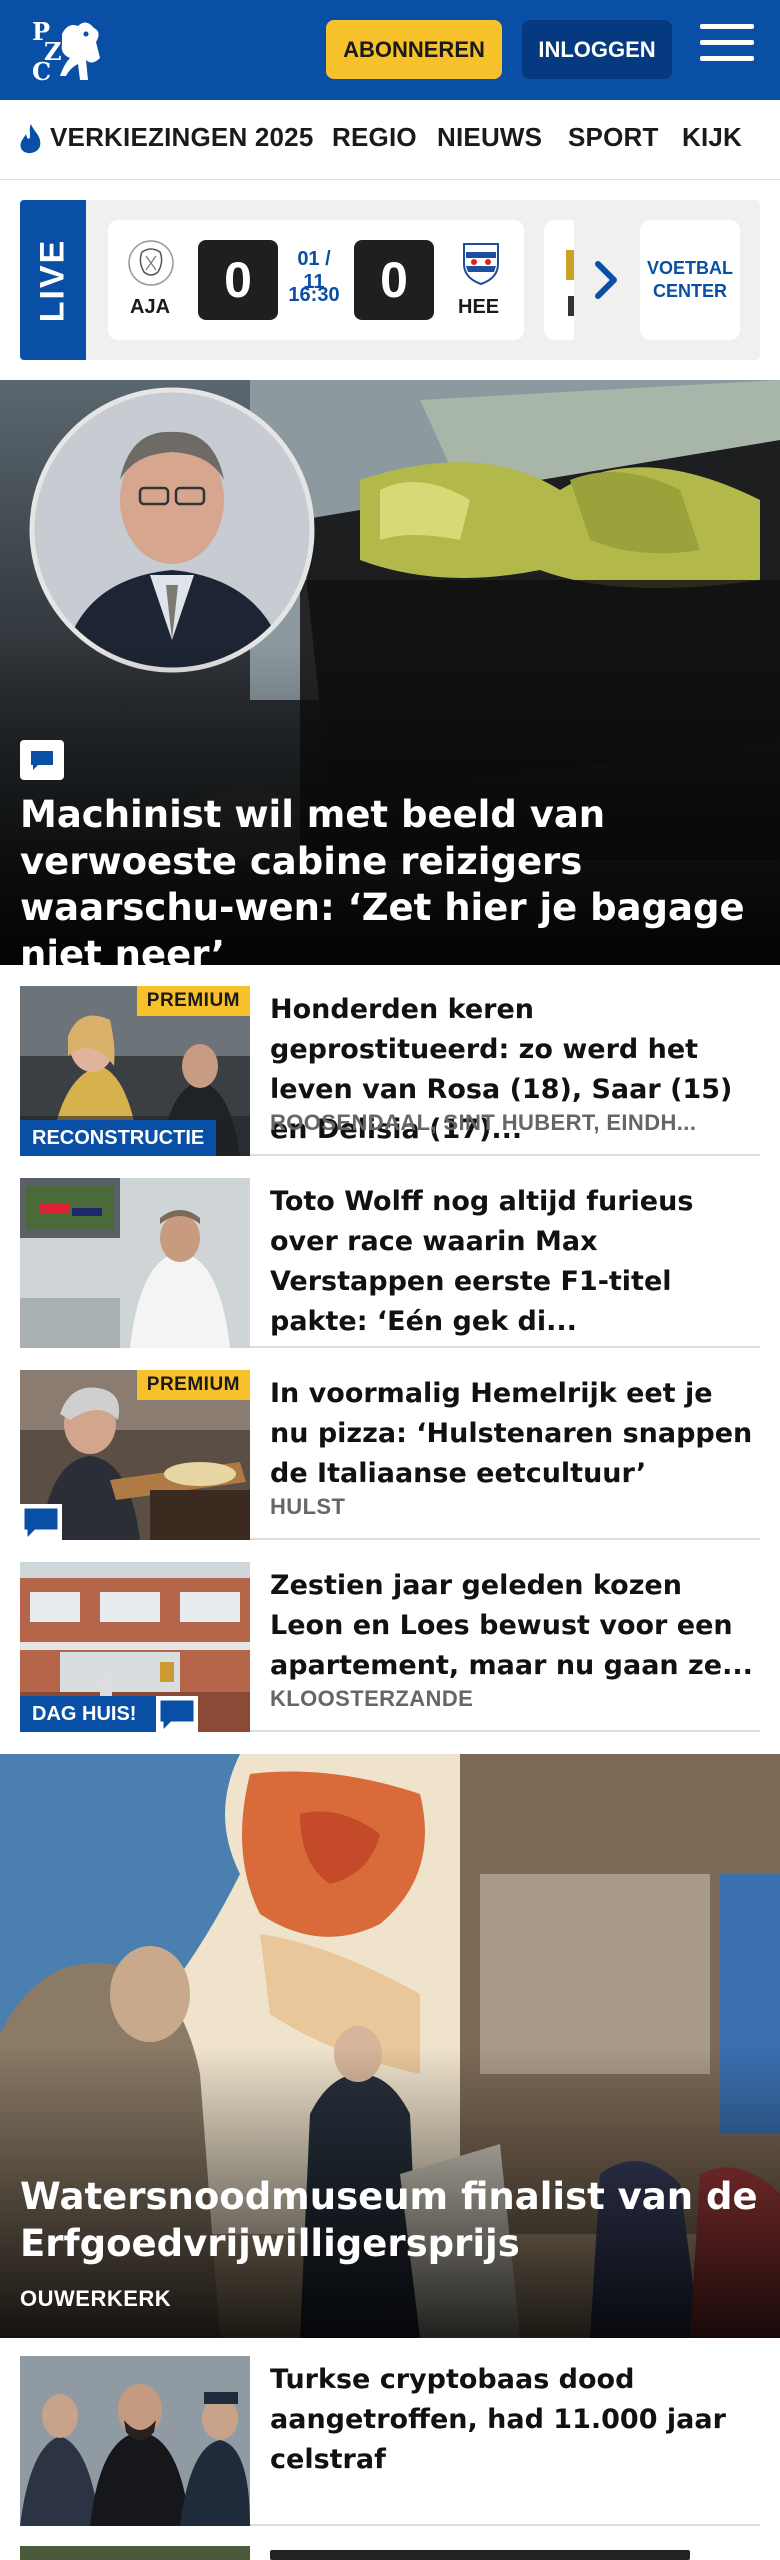 This screenshot has width=780, height=2560. What do you see at coordinates (151, 263) in the screenshot?
I see `ajax-logo-icon` at bounding box center [151, 263].